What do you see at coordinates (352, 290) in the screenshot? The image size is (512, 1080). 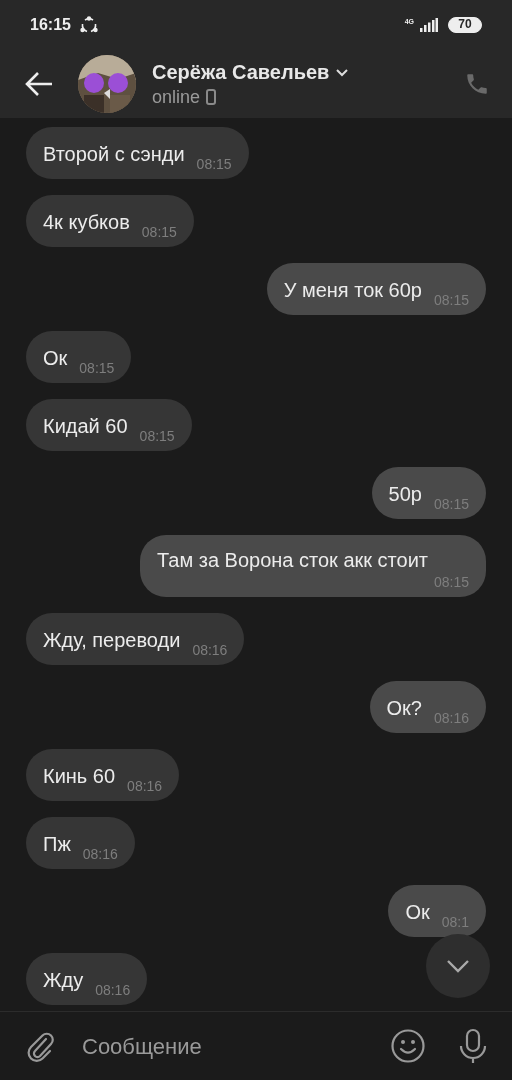 I see `message-text: У меня ток 60р` at bounding box center [352, 290].